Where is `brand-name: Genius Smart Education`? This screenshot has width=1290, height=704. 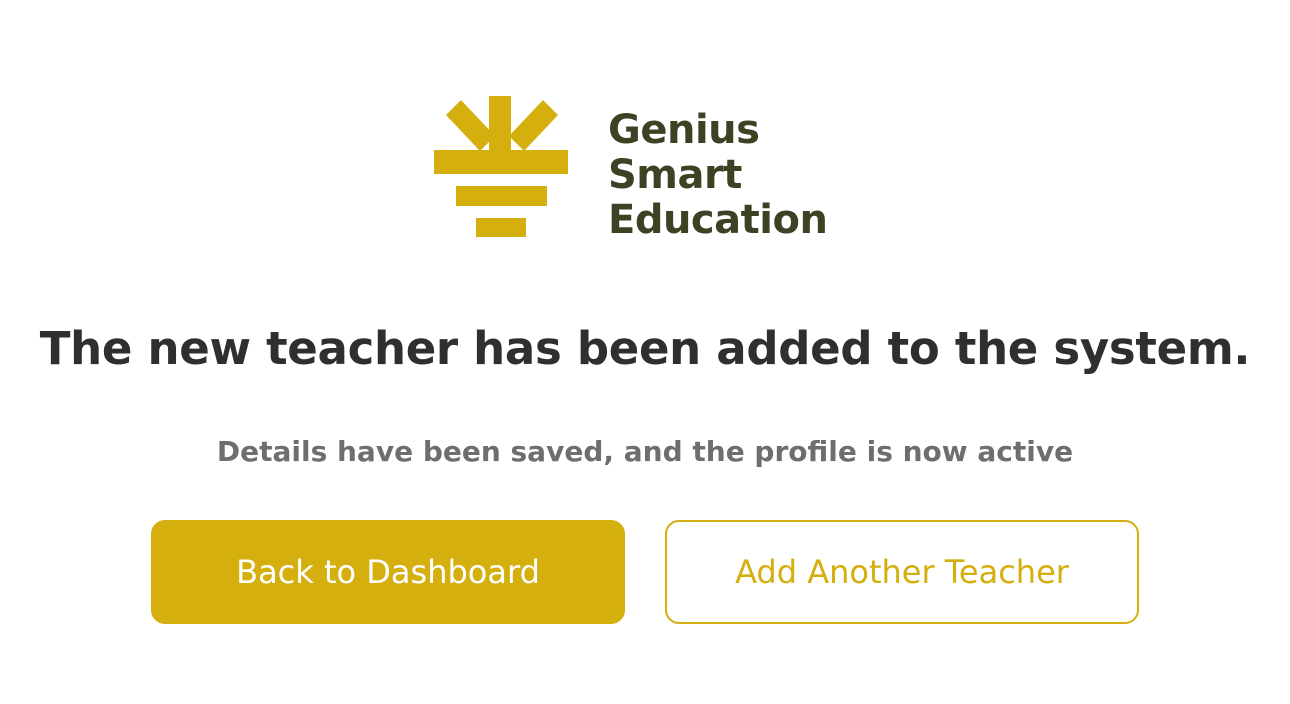
brand-name: Genius Smart Education is located at coordinates (718, 175).